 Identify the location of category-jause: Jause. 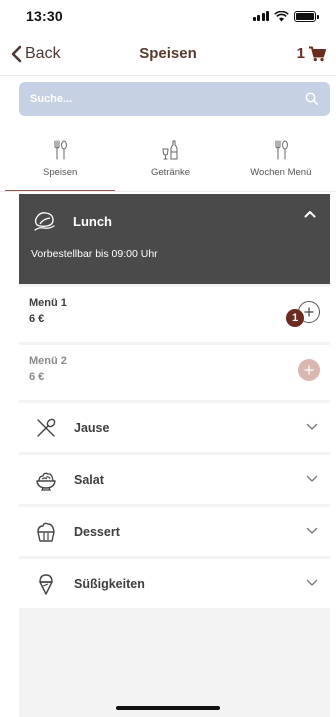
(174, 427).